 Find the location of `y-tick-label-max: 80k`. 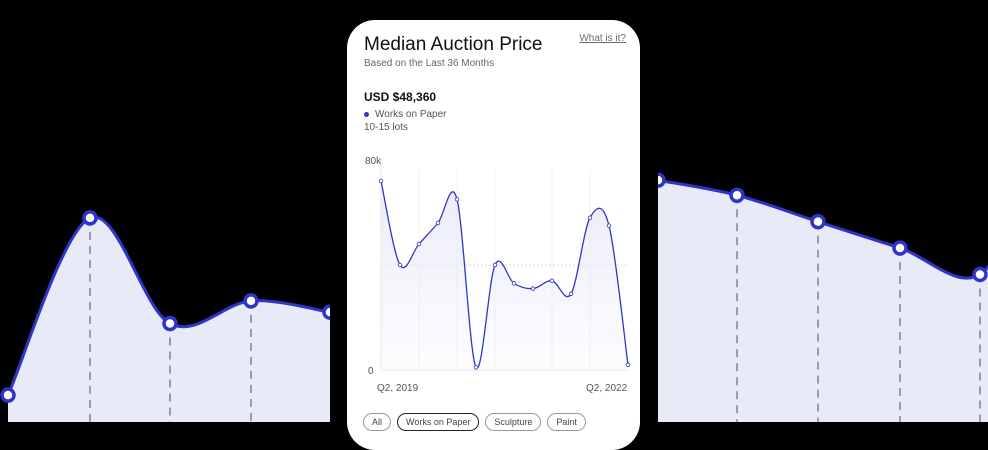

y-tick-label-max: 80k is located at coordinates (373, 161).